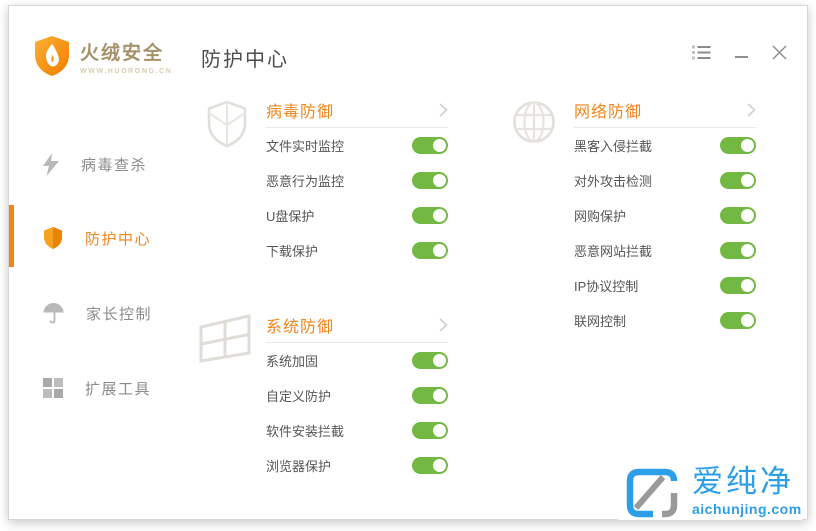 The image size is (816, 531). I want to click on brand-site-url: WWW.HUORONG.CN, so click(126, 71).